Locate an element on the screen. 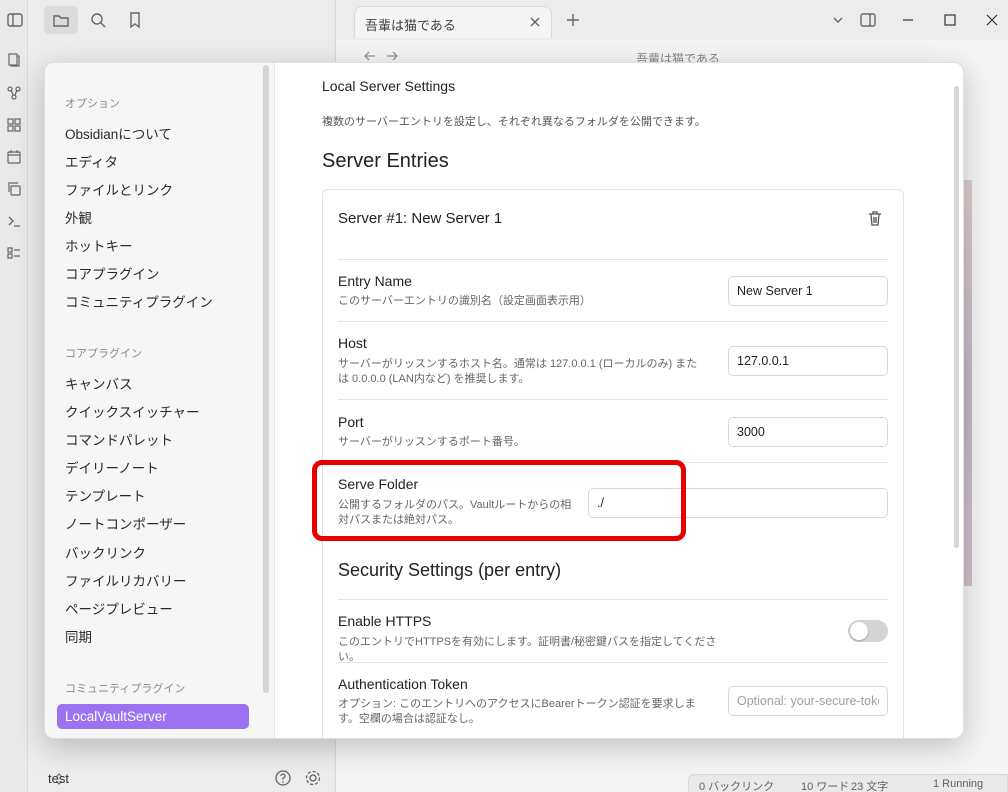 The width and height of the screenshot is (1008, 792). sidebar-item-daily-notes: デイリーノート is located at coordinates (112, 467).